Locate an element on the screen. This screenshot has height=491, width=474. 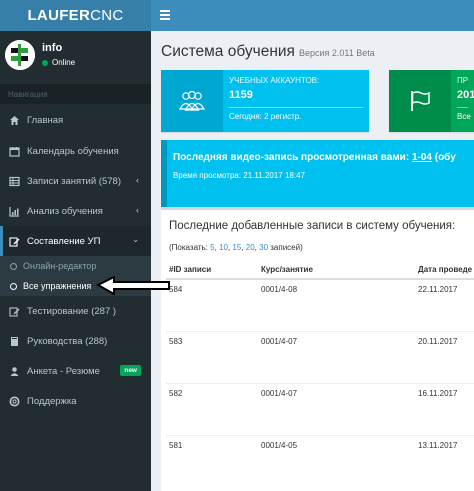
submenu-item-label: Все упражнения is located at coordinates (57, 286).